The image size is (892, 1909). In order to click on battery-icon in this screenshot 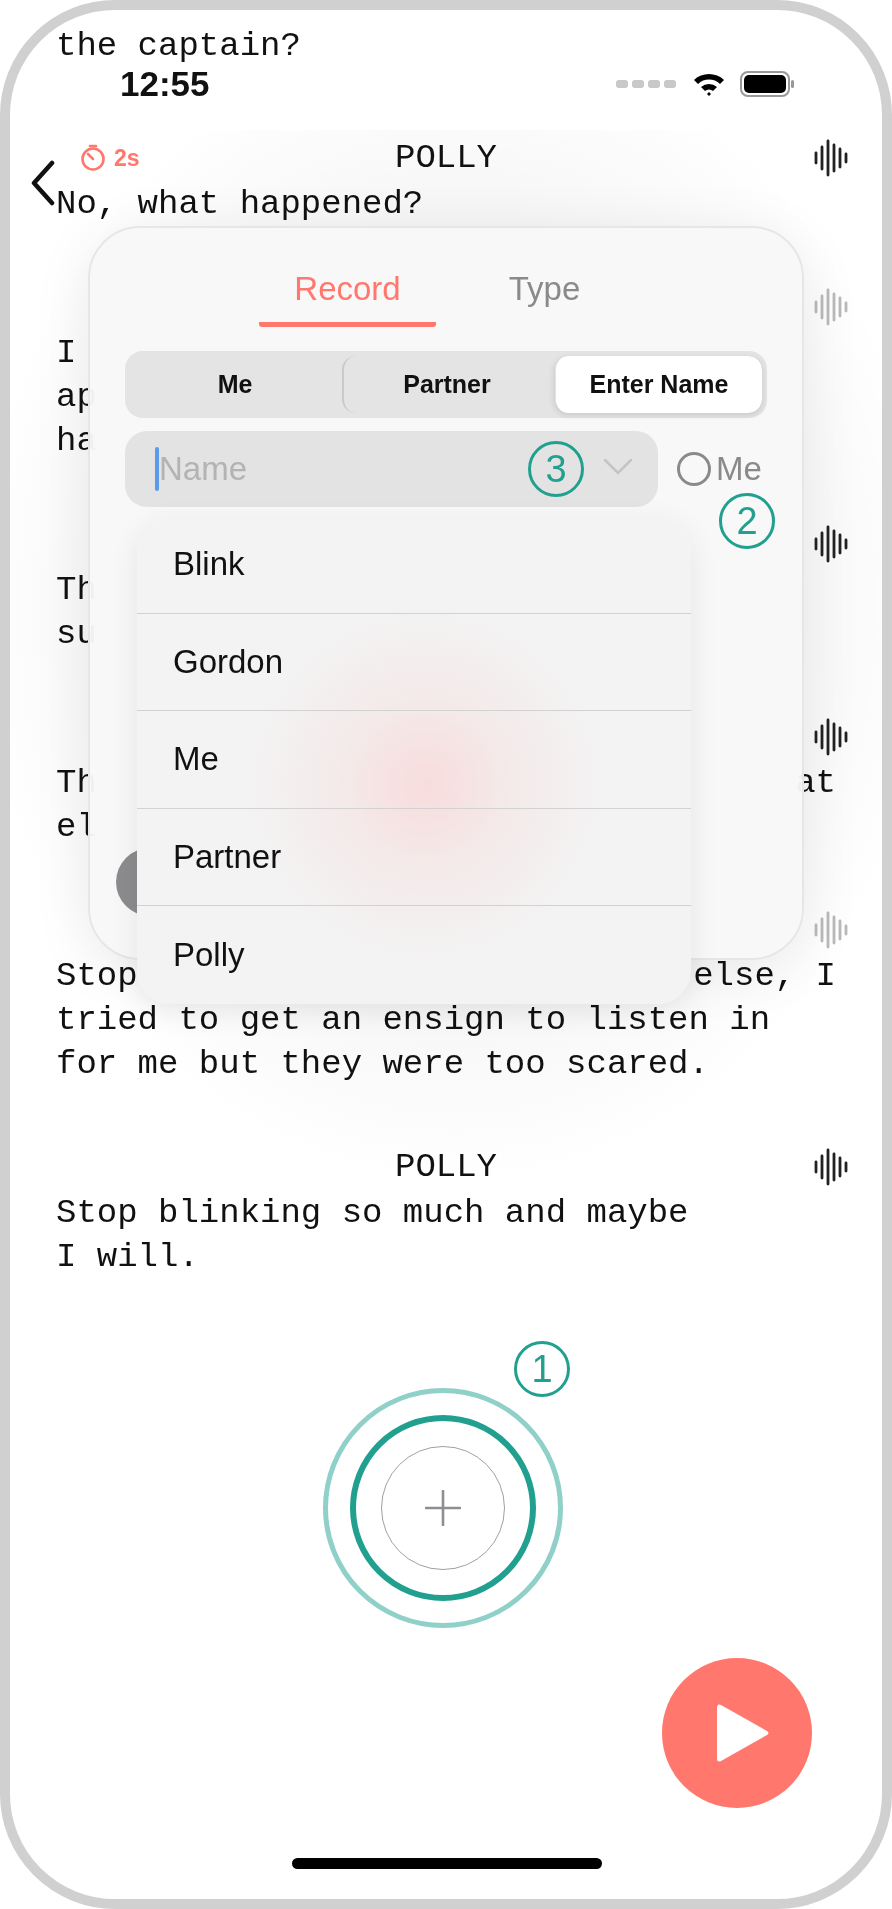, I will do `click(768, 84)`.